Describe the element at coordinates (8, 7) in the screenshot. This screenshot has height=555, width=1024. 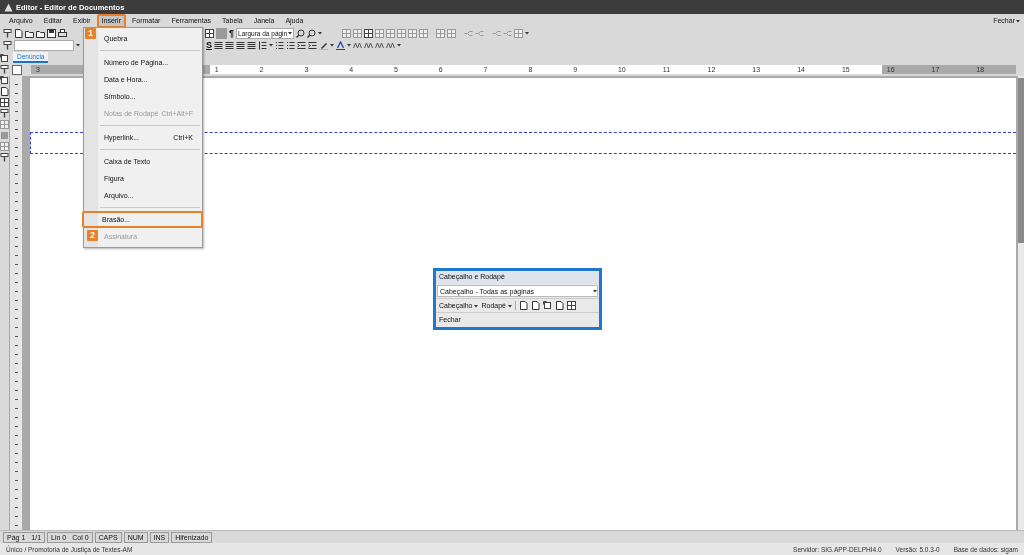
I see `app-logo-icon` at that location.